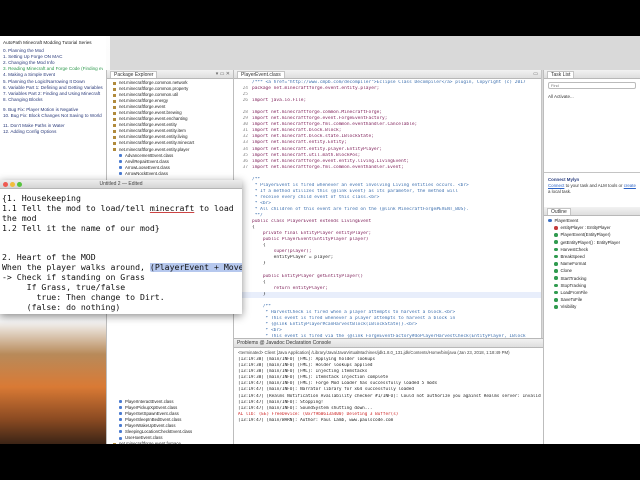 The image size is (640, 480). I want to click on outline-item-label: StopTracking, so click(573, 285).